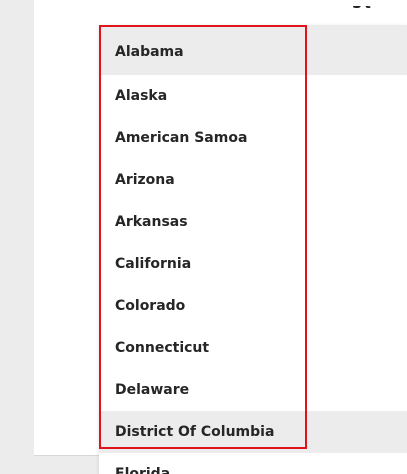 The height and width of the screenshot is (474, 407). Describe the element at coordinates (253, 390) in the screenshot. I see `state-option-delaware: Delaware` at that location.